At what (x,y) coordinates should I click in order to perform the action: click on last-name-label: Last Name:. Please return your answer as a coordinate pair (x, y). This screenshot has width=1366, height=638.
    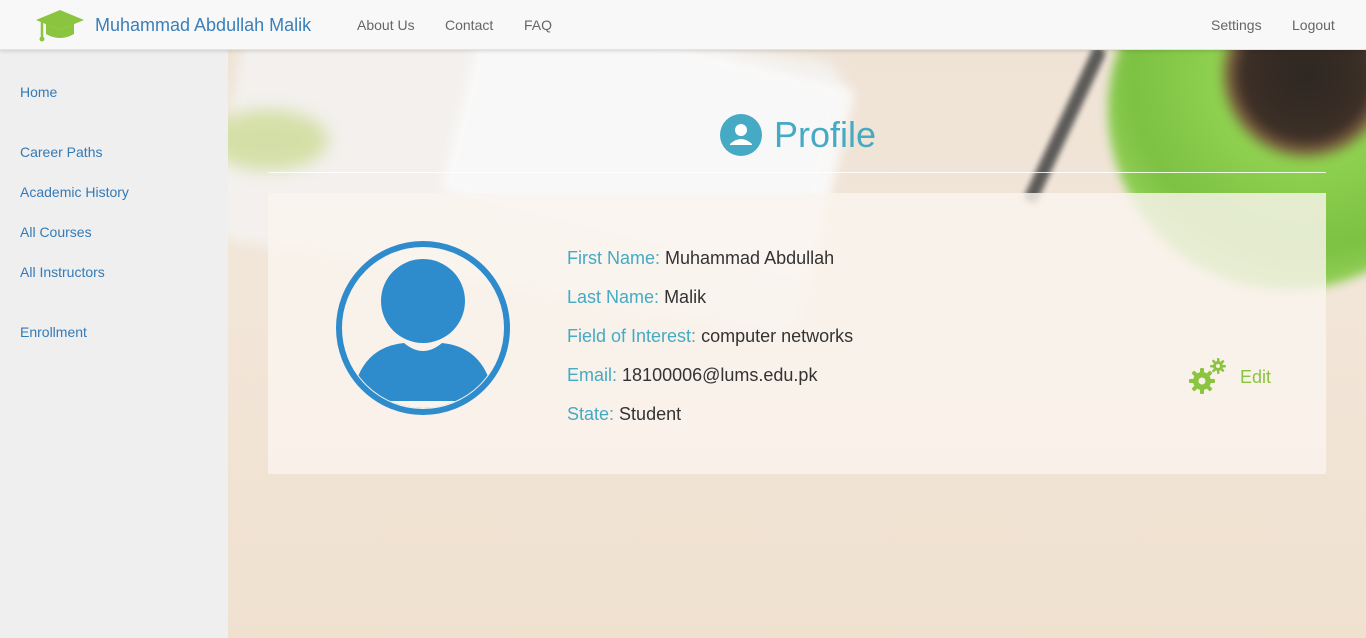
    Looking at the image, I should click on (613, 297).